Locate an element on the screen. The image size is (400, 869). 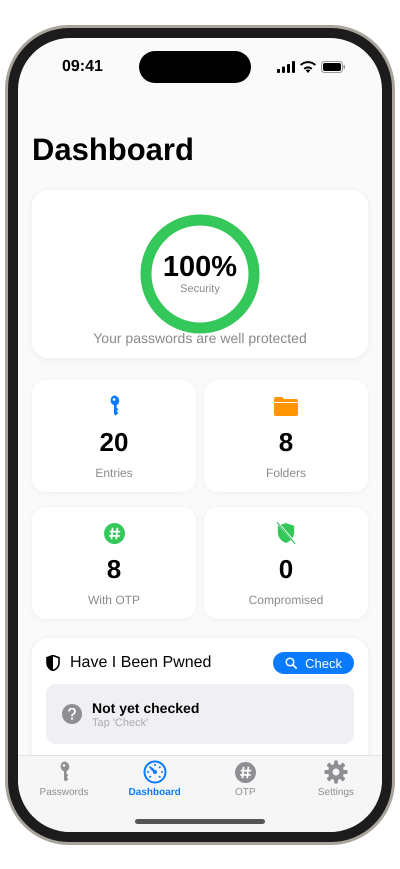
check-button: Check is located at coordinates (313, 663).